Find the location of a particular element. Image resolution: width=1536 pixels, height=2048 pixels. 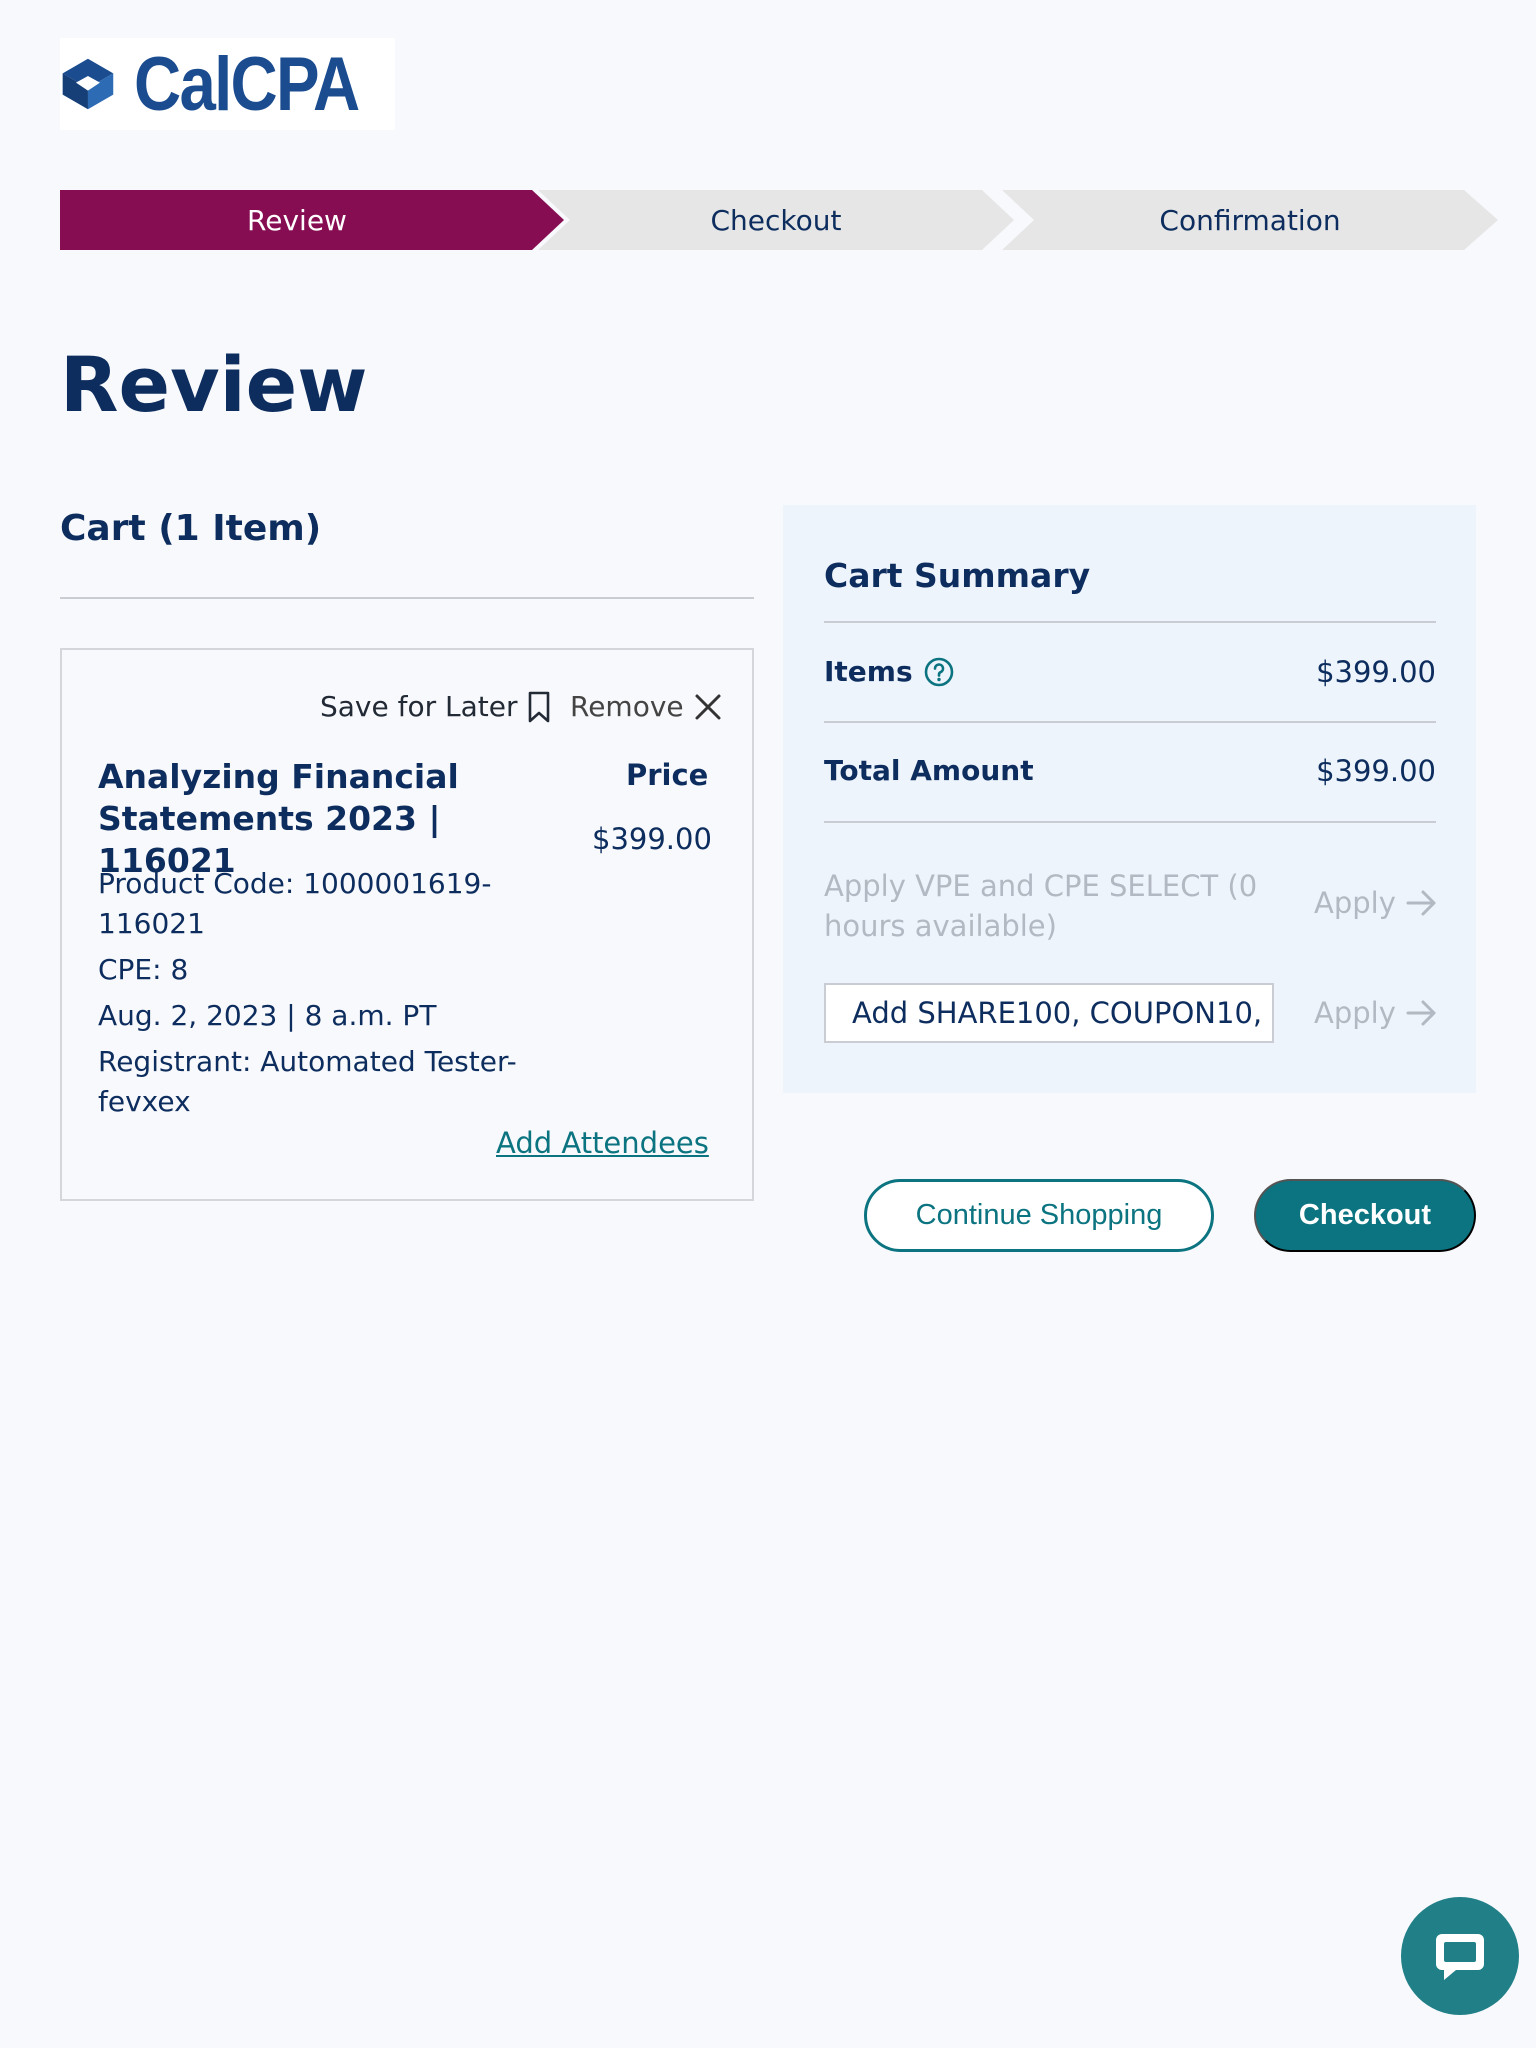

apply-vpe-button: Apply is located at coordinates (1376, 903).